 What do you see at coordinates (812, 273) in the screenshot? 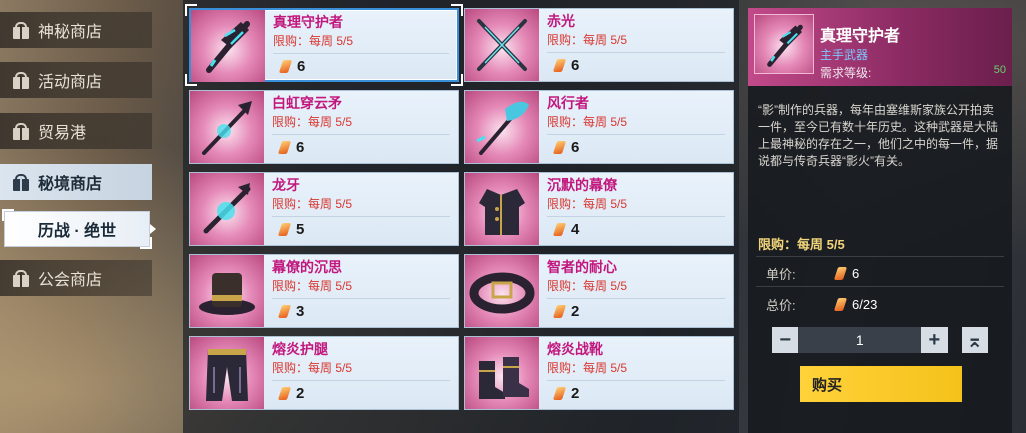
I see `unit-price-row: 单价: 6` at bounding box center [812, 273].